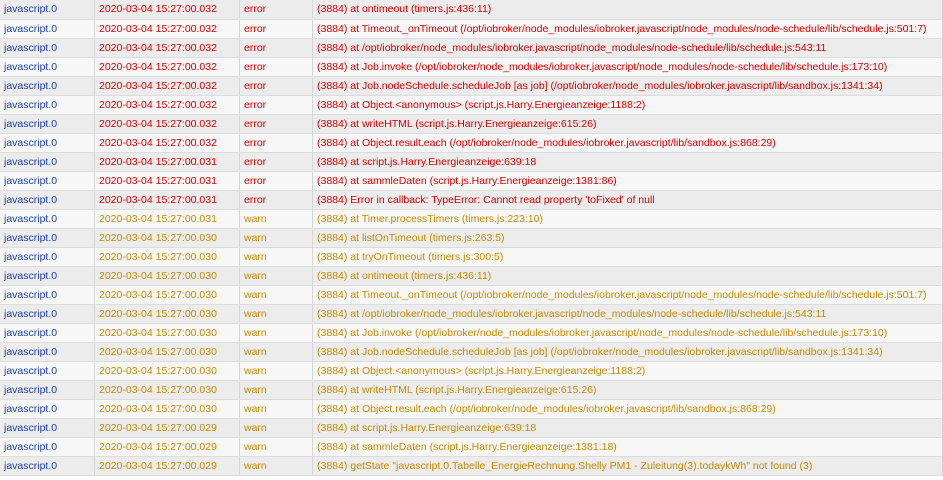 This screenshot has width=943, height=480. I want to click on log-timestamp: 2020-03-04 15:27:00.029, so click(167, 428).